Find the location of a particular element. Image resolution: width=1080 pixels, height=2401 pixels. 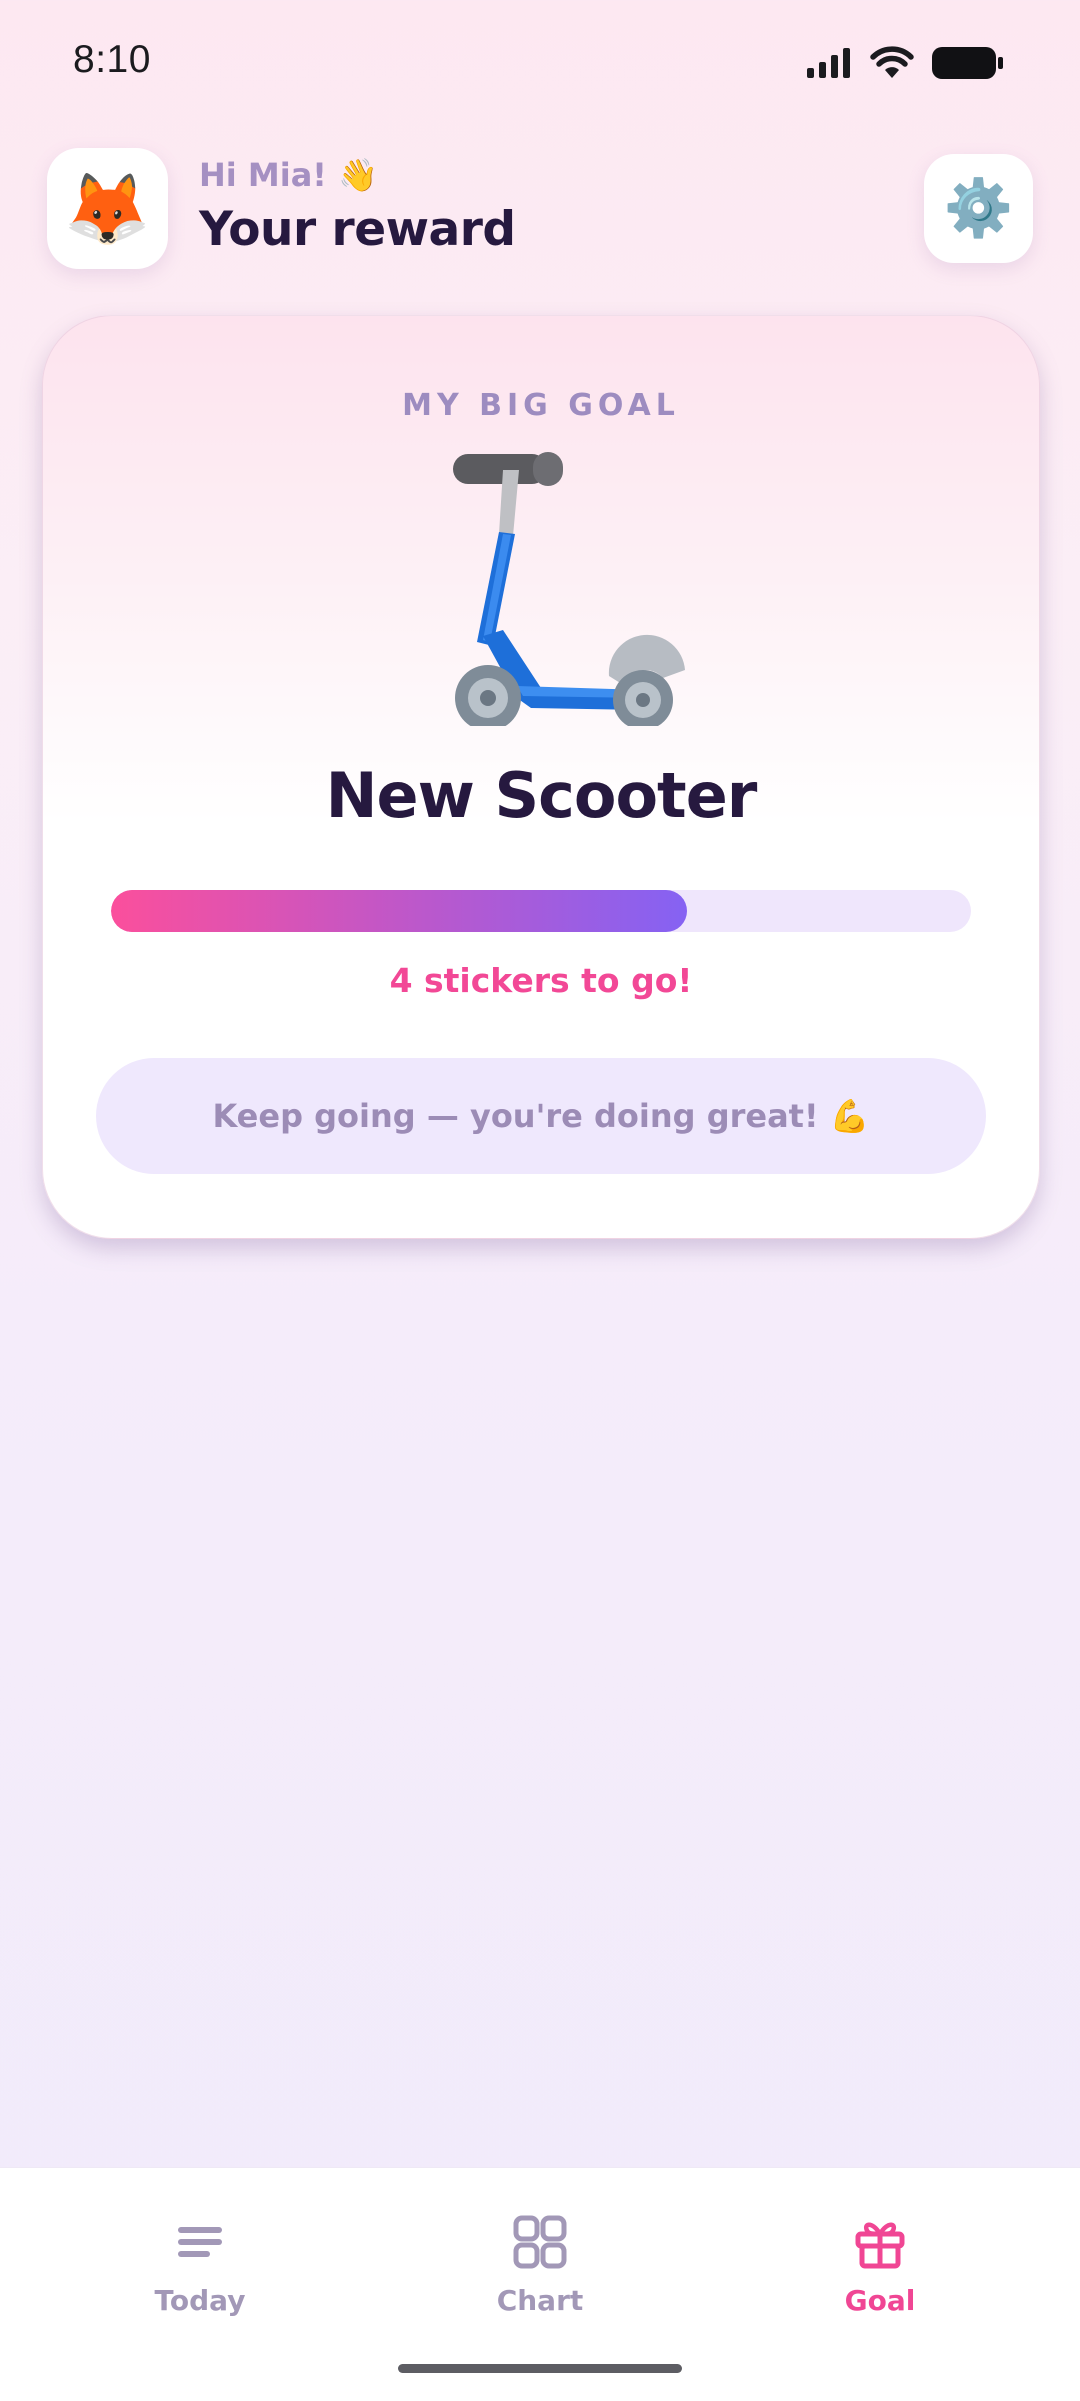

waving-hand-icon: 👋 is located at coordinates (358, 175).